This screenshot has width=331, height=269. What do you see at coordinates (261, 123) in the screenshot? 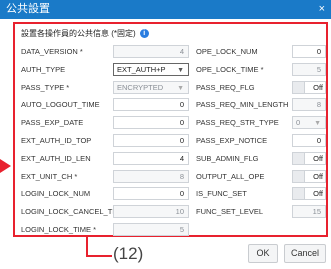
I see `field-row-pass-req-str-type: PASS_REQ_STR_TYPE 0 ▼` at bounding box center [261, 123].